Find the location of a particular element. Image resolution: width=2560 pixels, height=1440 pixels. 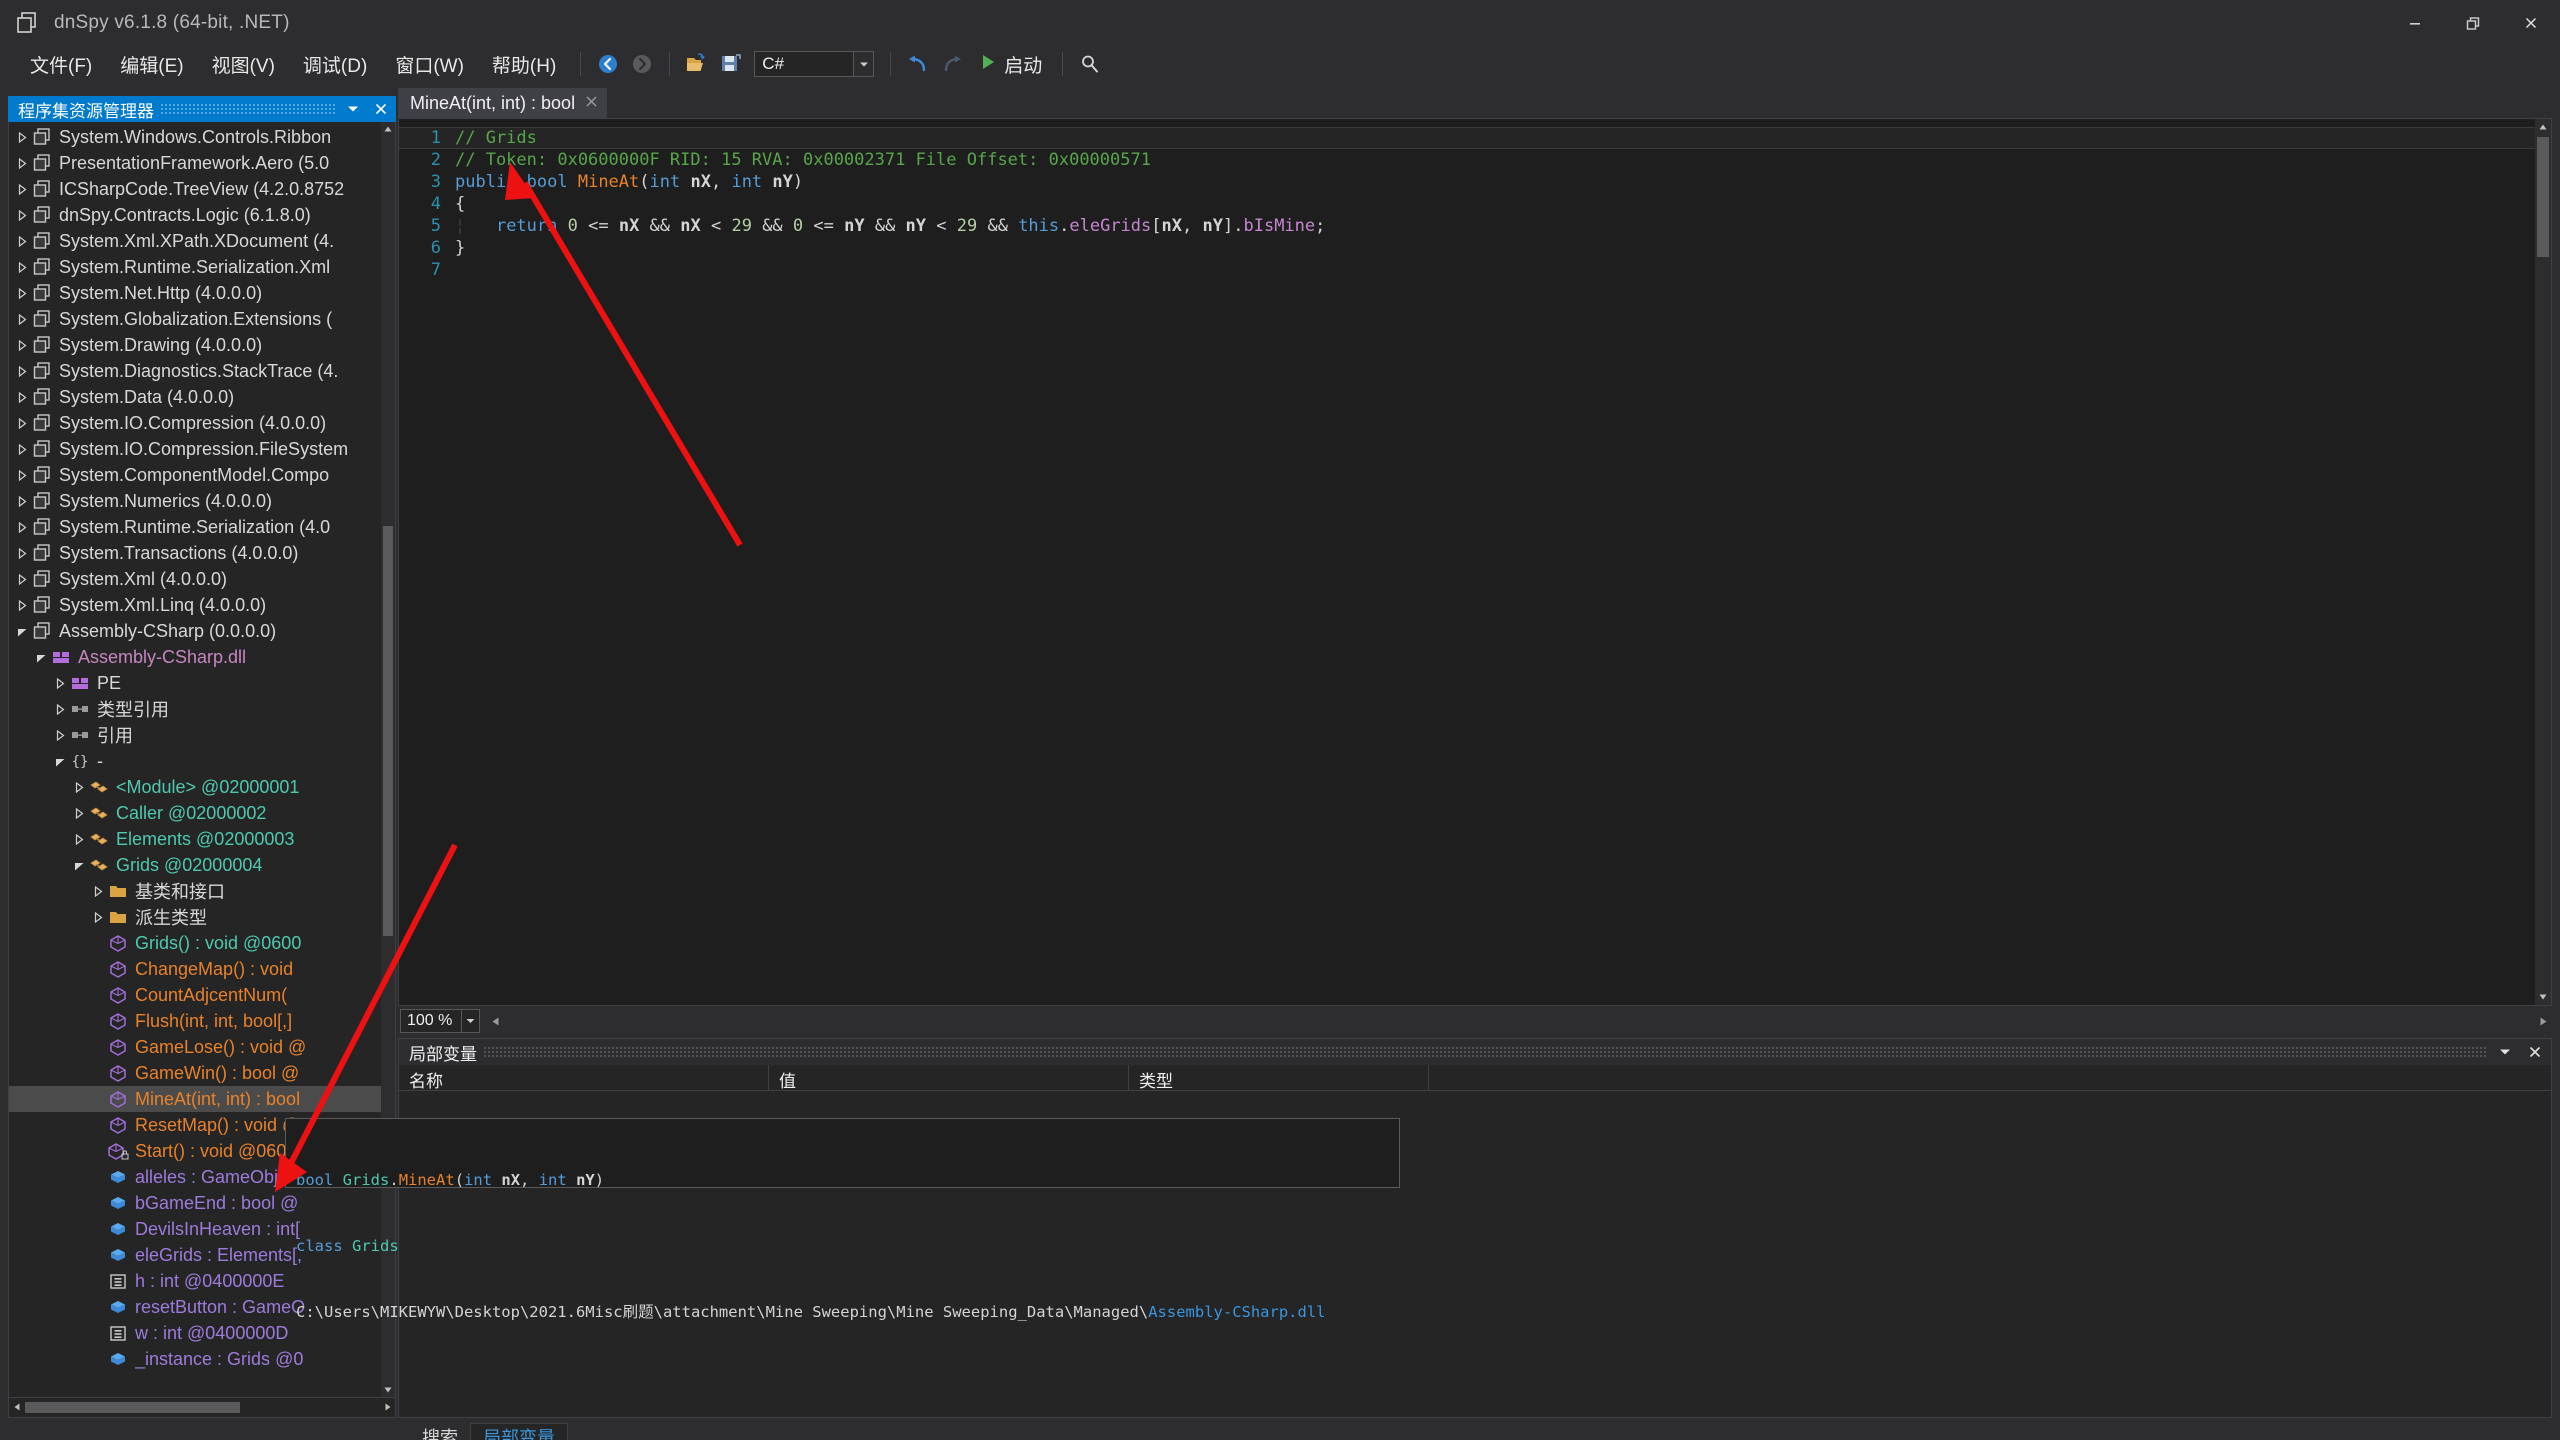

tree-node: System.Windows.Controls.Ribbon is located at coordinates (195, 137).